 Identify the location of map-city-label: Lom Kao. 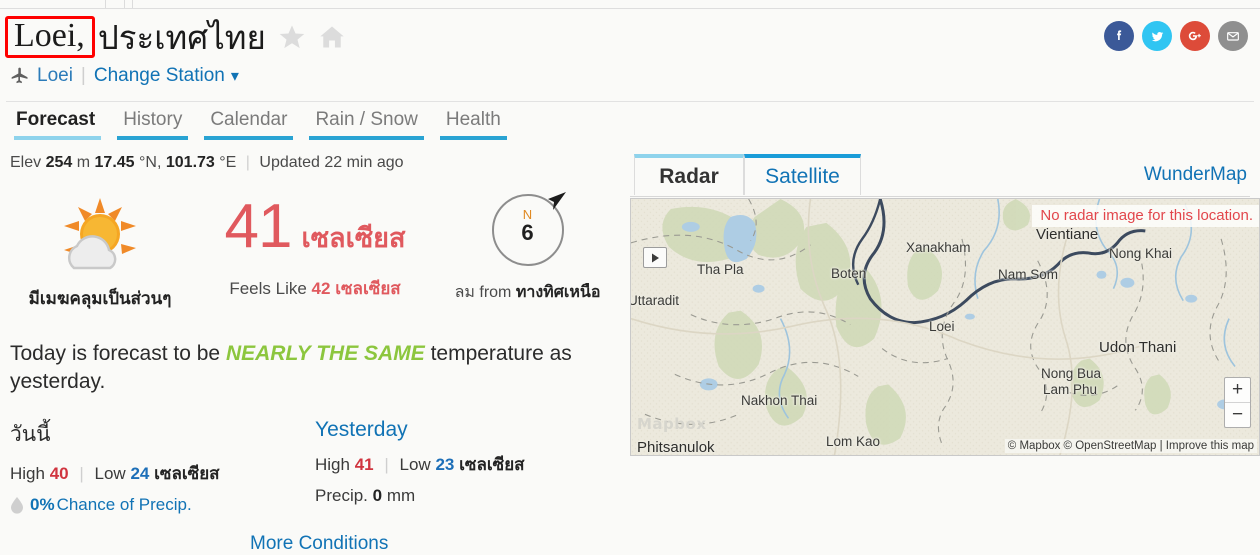
(853, 441).